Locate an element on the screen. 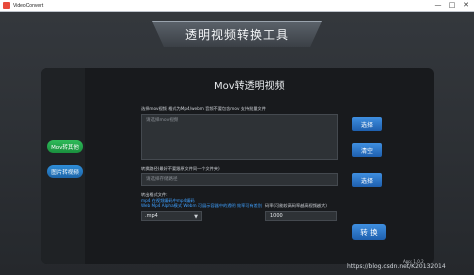 This screenshot has width=474, height=275. window-controls: — □ ✕ is located at coordinates (452, 5).